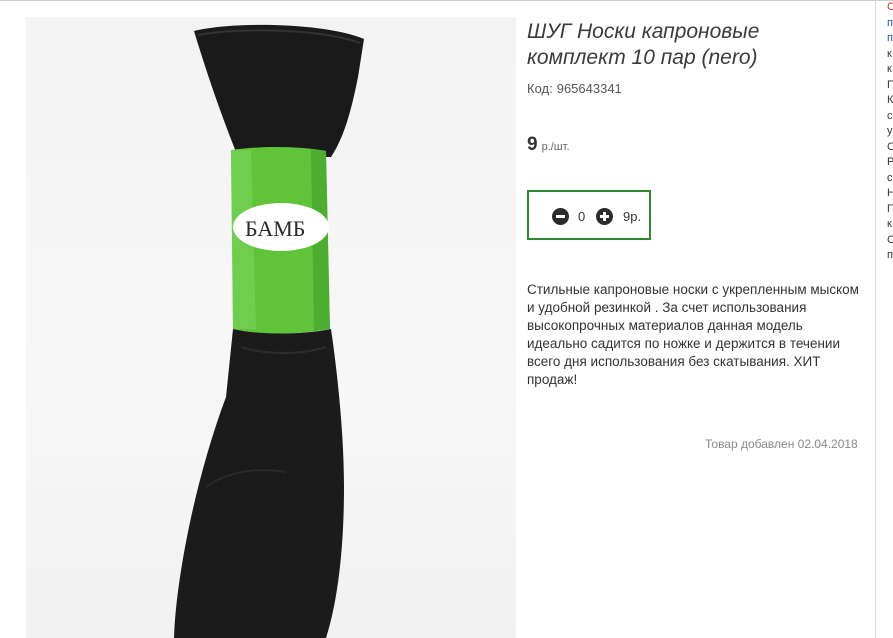 This screenshot has height=638, width=893. I want to click on added-date: Товар добавлен 02.04.2018, so click(781, 444).